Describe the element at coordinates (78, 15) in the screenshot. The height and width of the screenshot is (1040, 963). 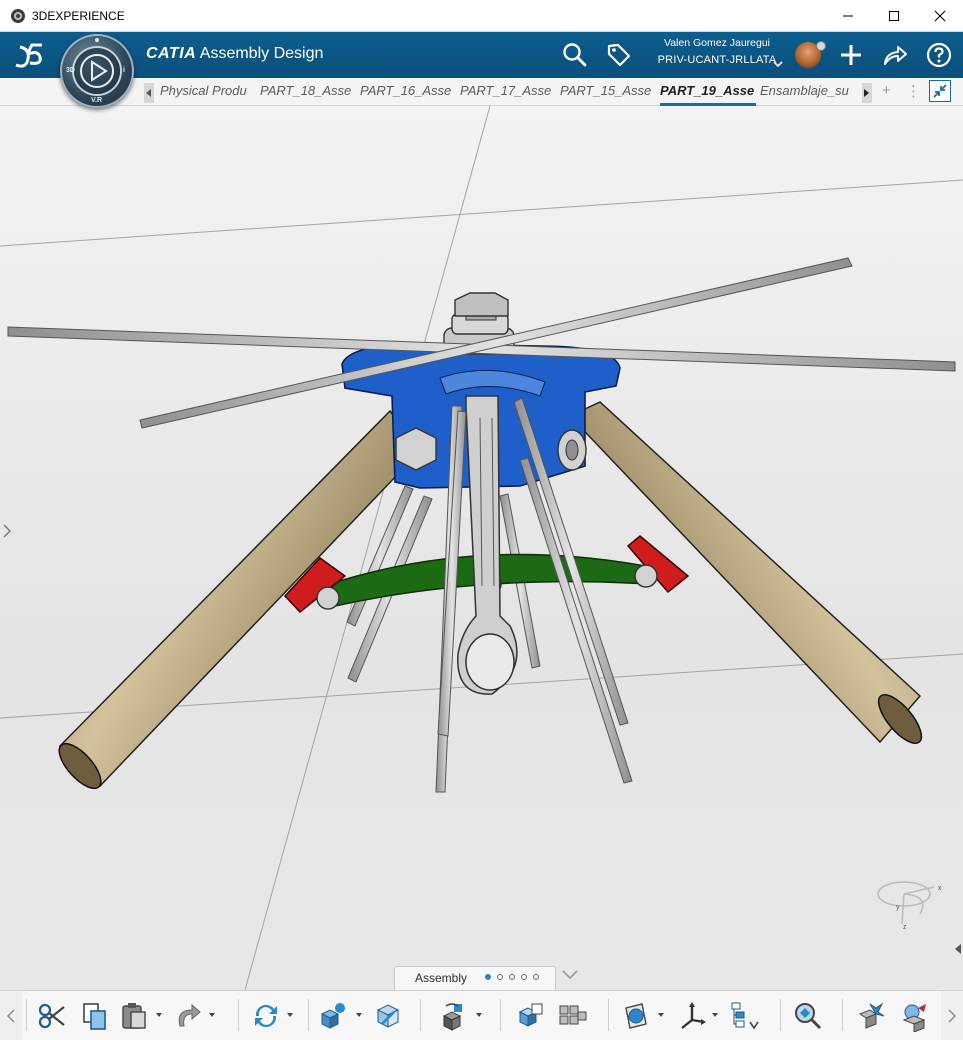
I see `window-title: 3DEXPERIENCE` at that location.